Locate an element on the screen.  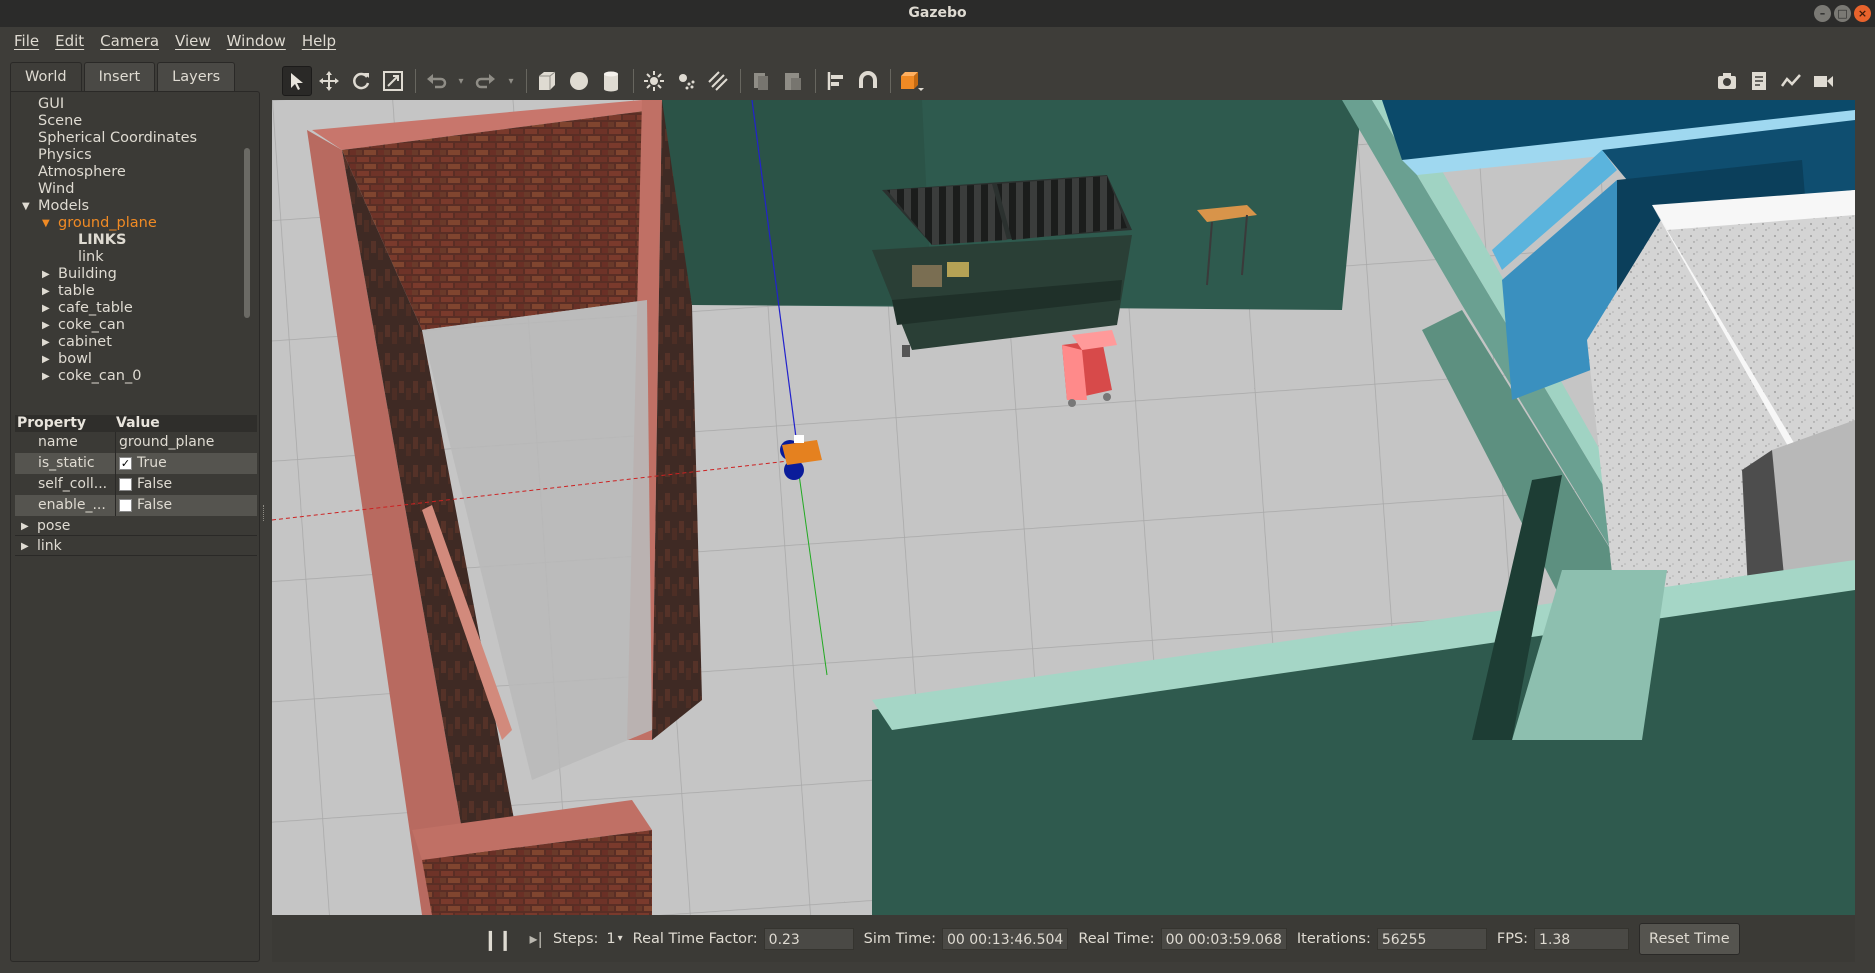
title-bar: Gazebo – □ × is located at coordinates (937, 13).